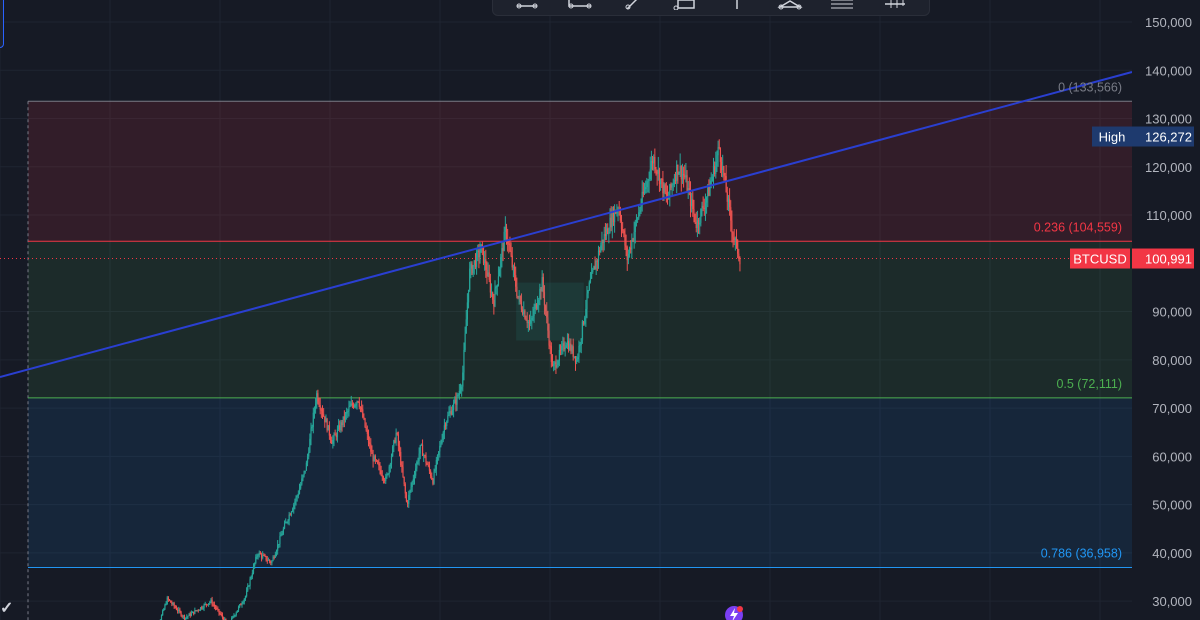 Image resolution: width=1200 pixels, height=620 pixels. I want to click on path-tool-icon, so click(580, 5).